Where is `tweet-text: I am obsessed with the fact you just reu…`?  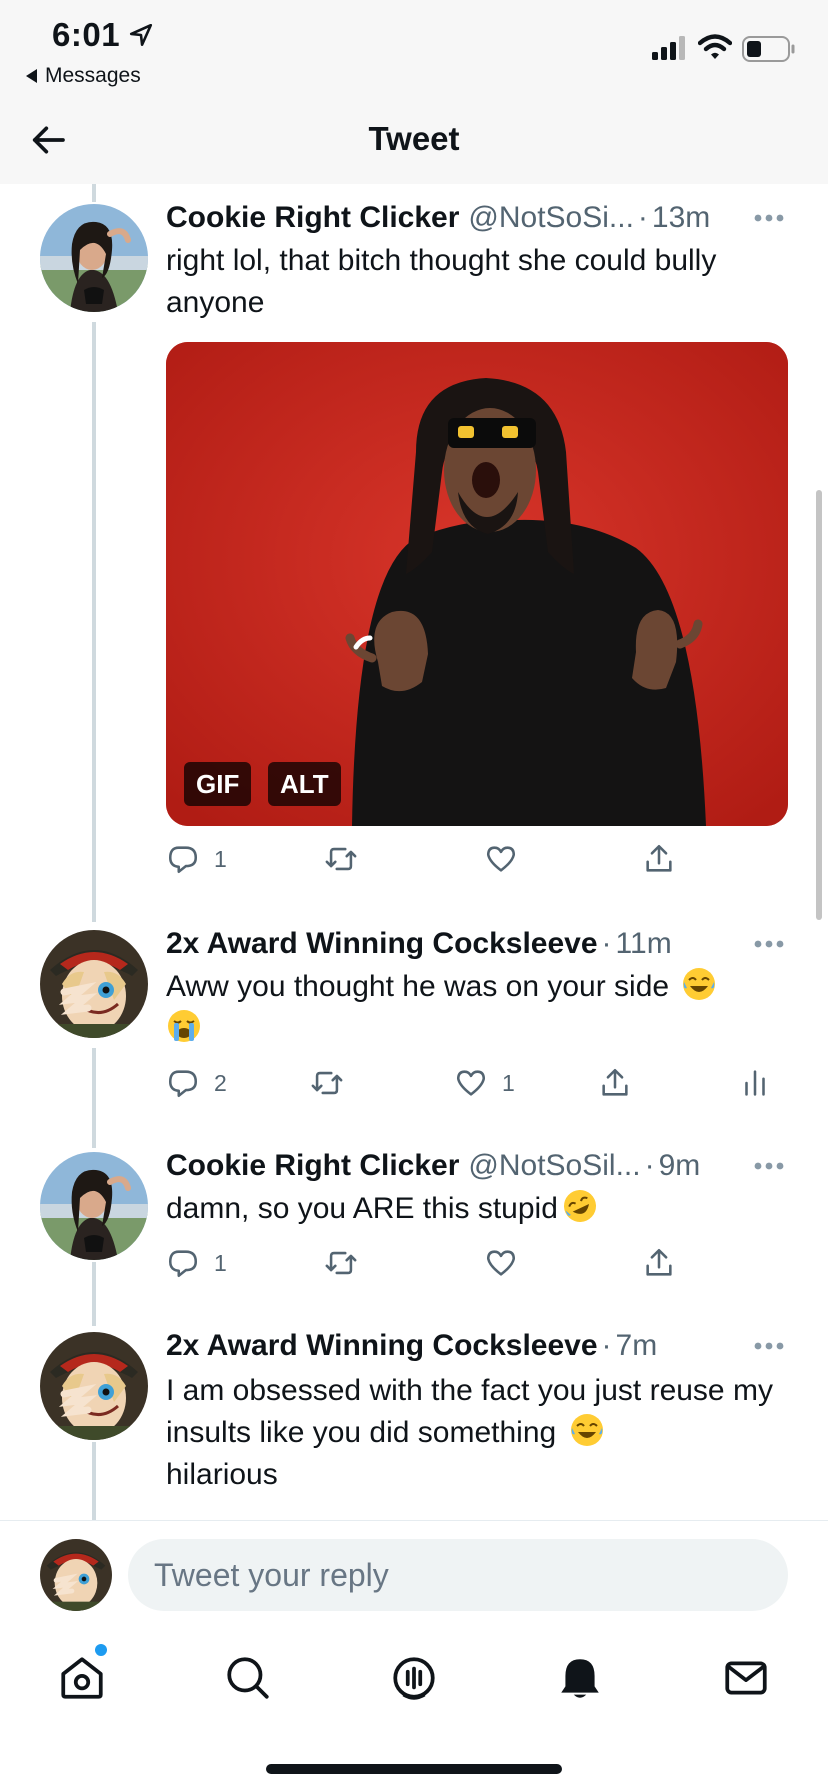 tweet-text: I am obsessed with the fact you just reu… is located at coordinates (481, 1433).